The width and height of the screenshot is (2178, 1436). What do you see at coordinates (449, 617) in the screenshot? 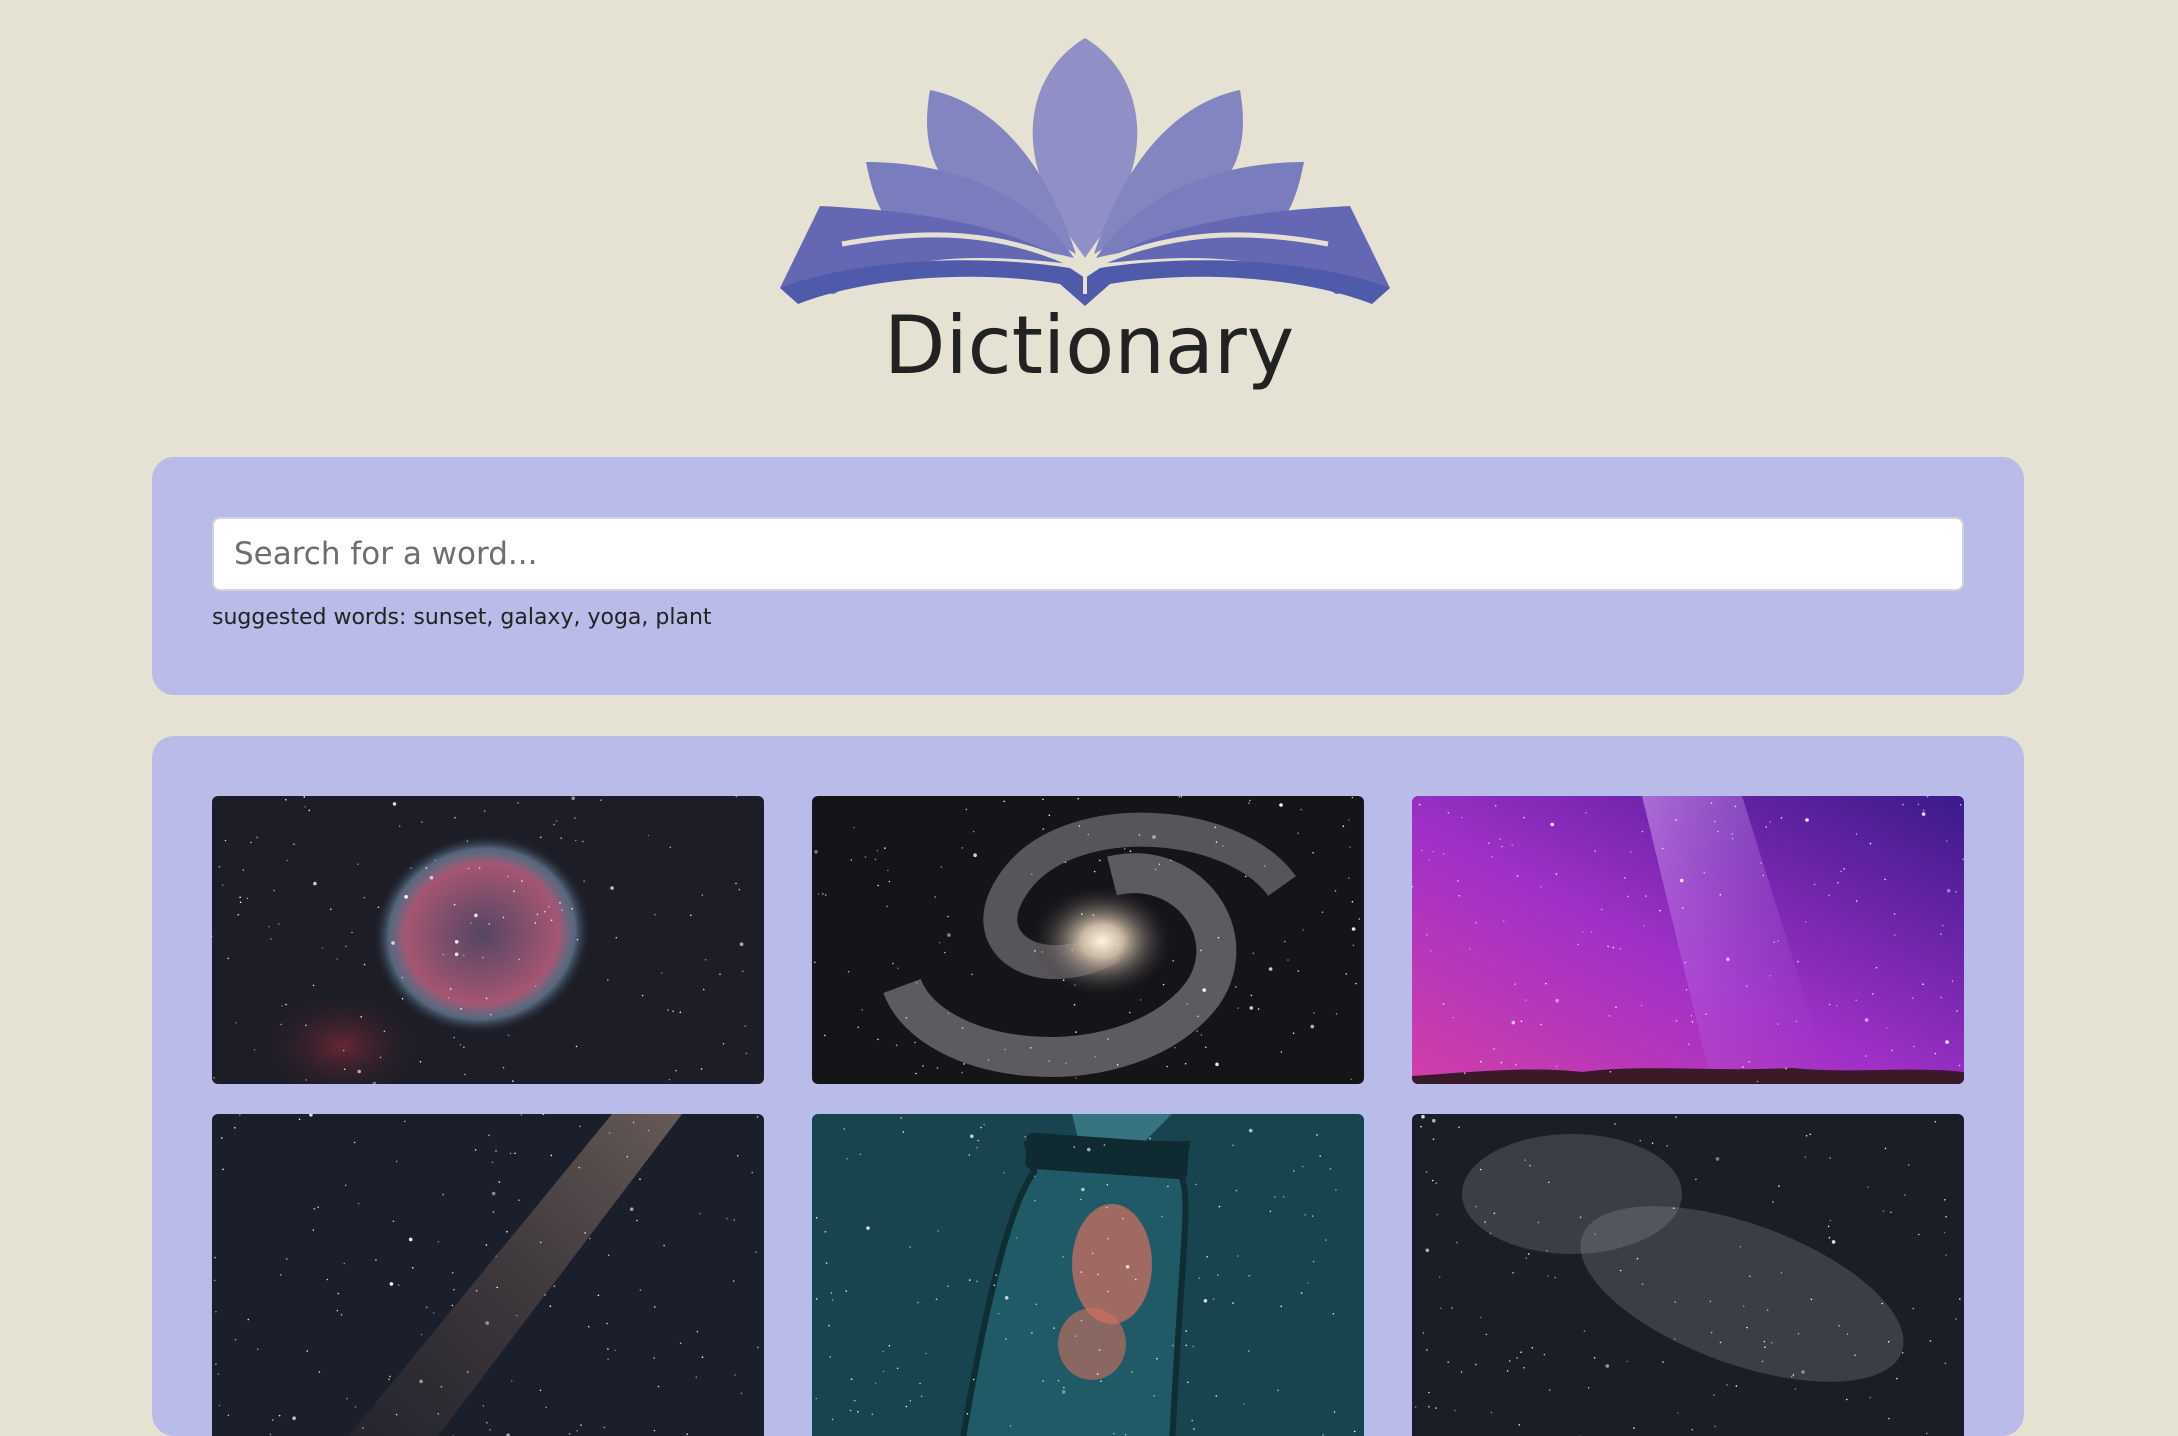
I see `suggested-word-sunset: sunset` at bounding box center [449, 617].